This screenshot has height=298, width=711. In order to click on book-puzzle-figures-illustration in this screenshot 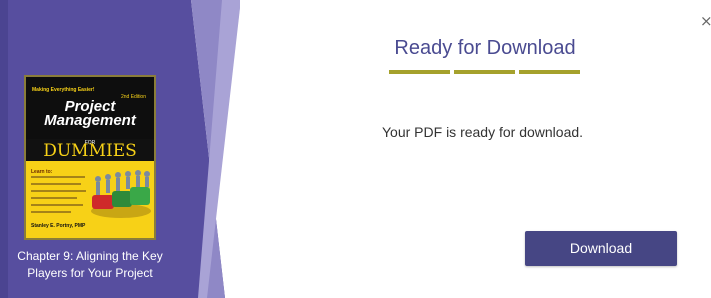, I will do `click(121, 194)`.